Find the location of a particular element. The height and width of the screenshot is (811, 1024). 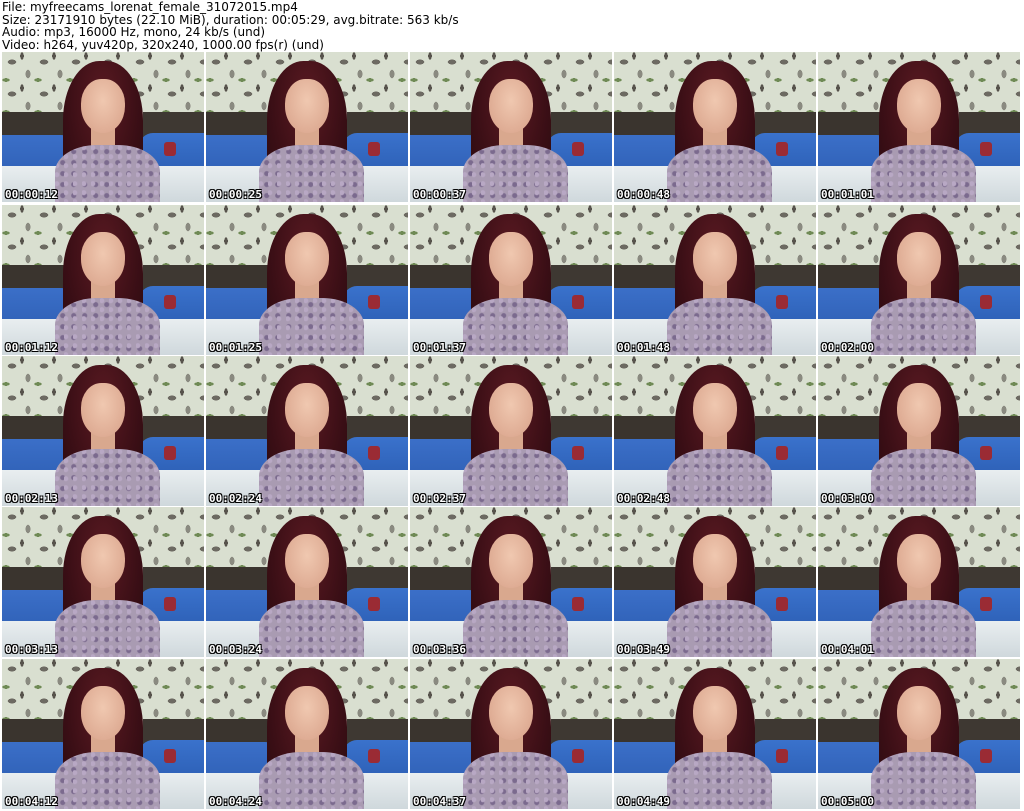

video-thumbnail: 00:00:12 is located at coordinates (103, 127).